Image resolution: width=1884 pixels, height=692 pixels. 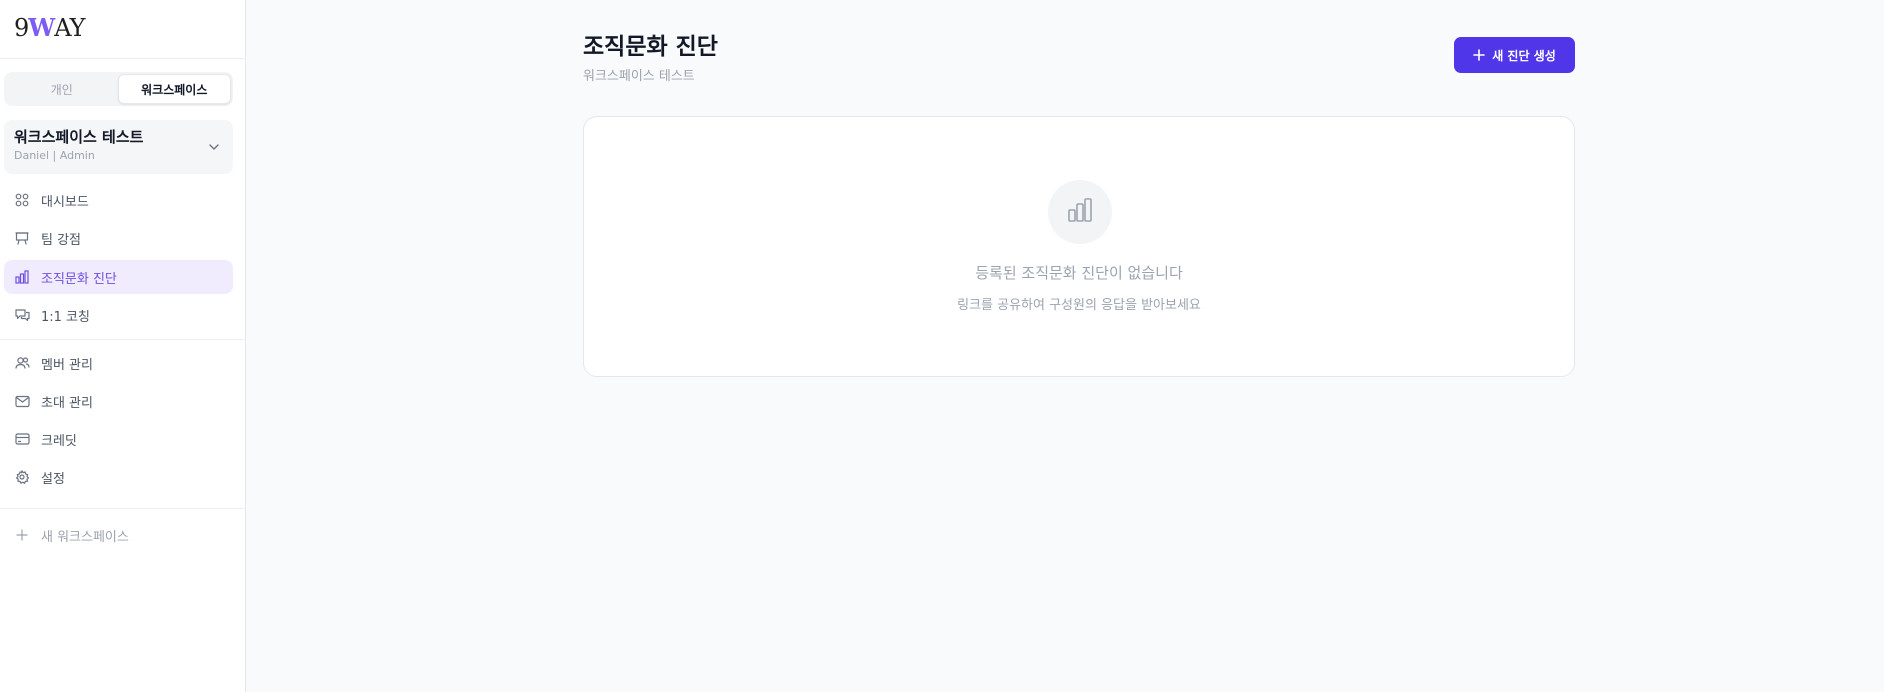 I want to click on workspace-user: Daniel | Admin, so click(x=54, y=155).